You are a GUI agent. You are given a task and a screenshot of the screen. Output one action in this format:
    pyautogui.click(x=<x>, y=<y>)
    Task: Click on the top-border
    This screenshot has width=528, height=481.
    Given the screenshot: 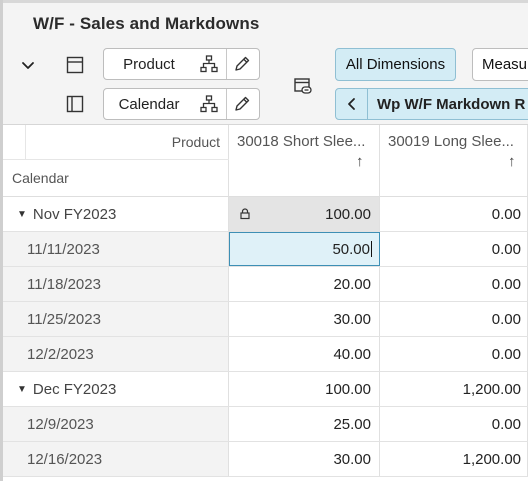 What is the action you would take?
    pyautogui.click(x=264, y=1)
    